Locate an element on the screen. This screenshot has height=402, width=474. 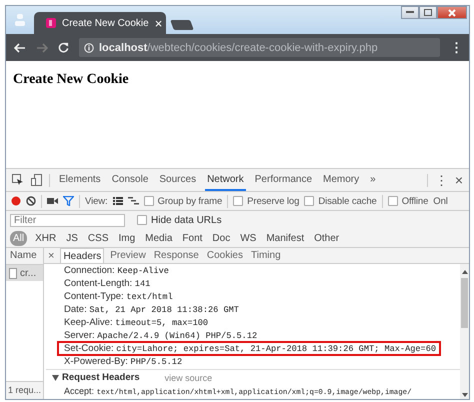
close-icon is located at coordinates (452, 12).